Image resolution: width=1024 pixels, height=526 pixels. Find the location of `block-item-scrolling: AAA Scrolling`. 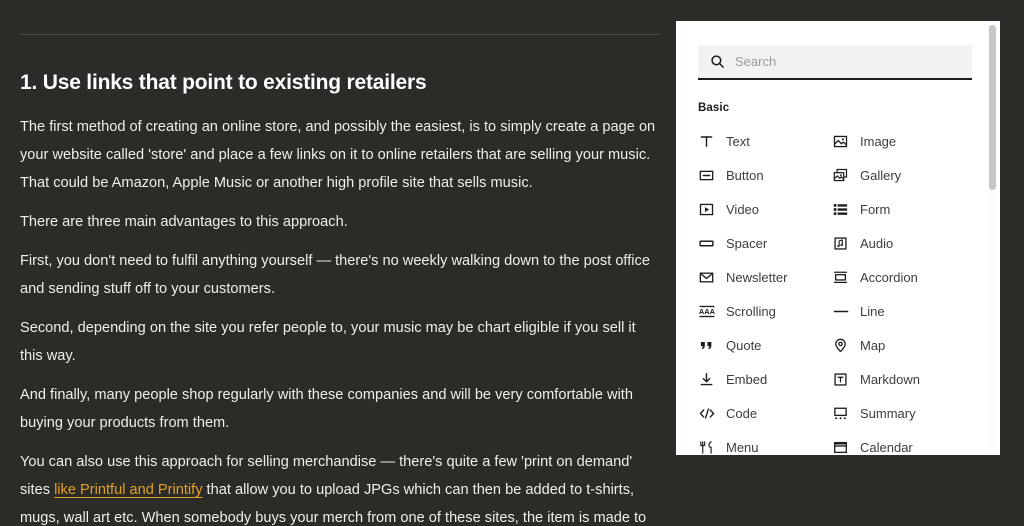

block-item-scrolling: AAA Scrolling is located at coordinates (765, 311).